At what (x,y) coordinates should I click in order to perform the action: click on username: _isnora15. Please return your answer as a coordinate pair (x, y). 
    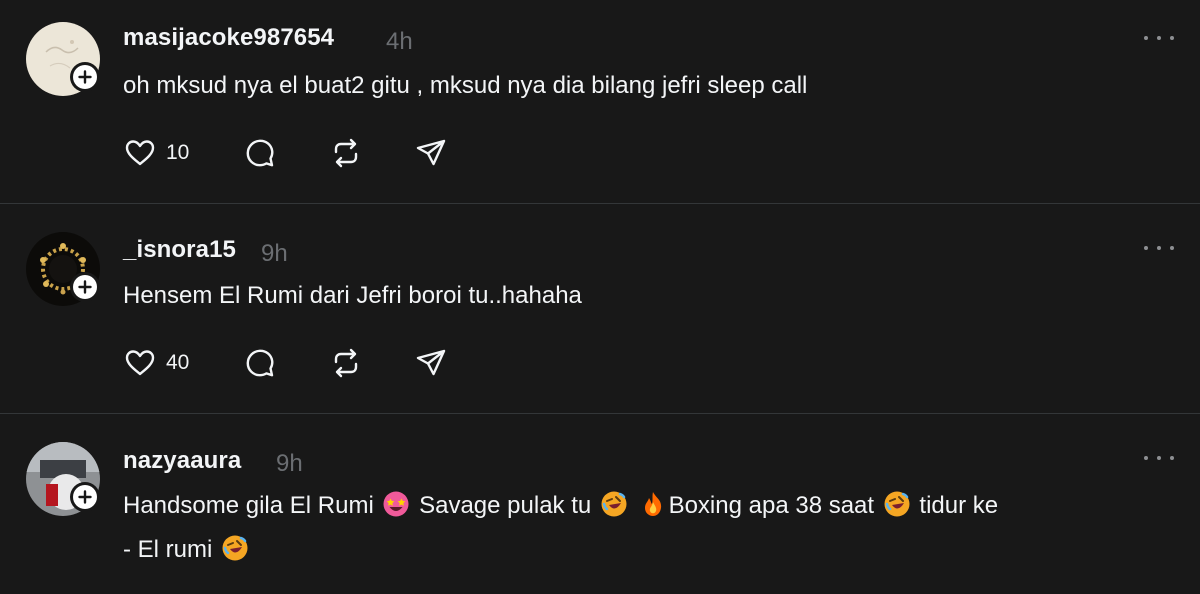
    Looking at the image, I should click on (179, 250).